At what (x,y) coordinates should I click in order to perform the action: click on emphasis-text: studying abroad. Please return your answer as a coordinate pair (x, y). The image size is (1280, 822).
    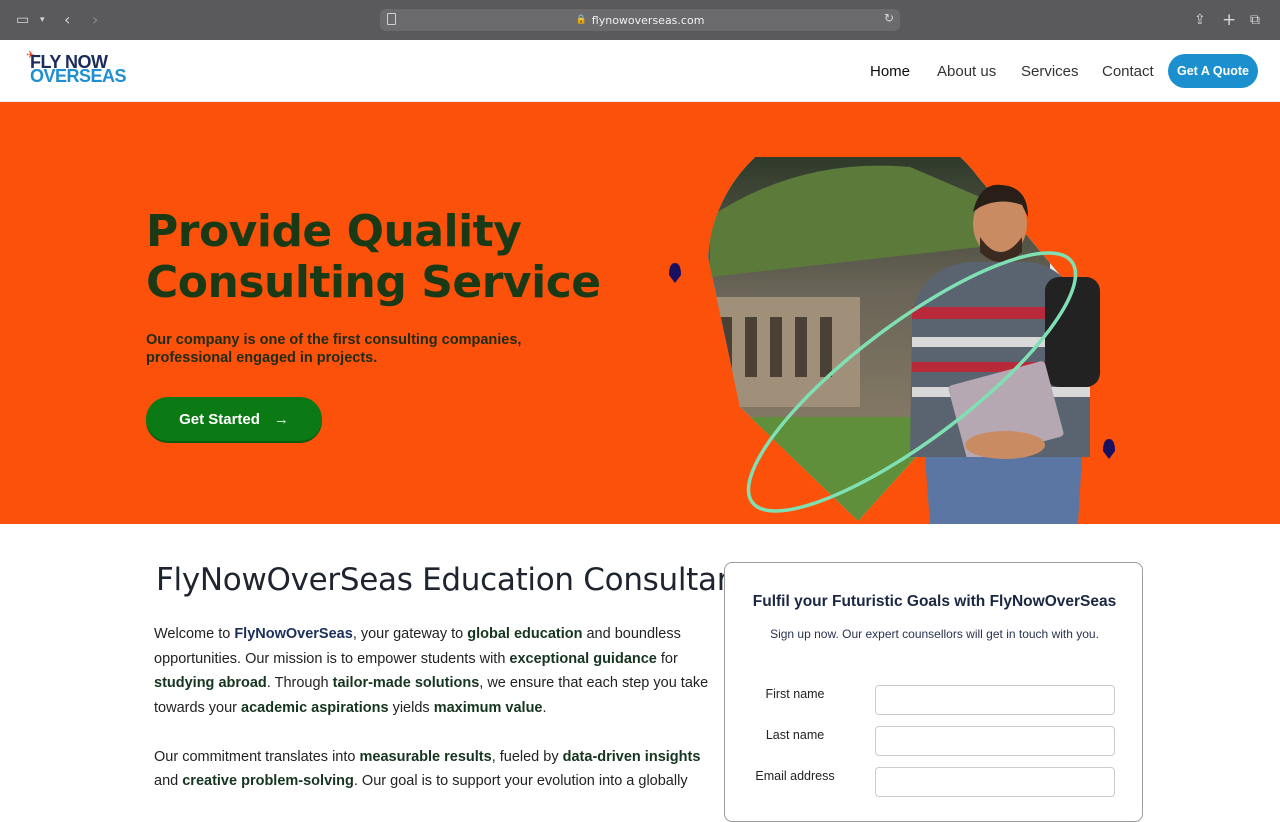
    Looking at the image, I should click on (210, 683).